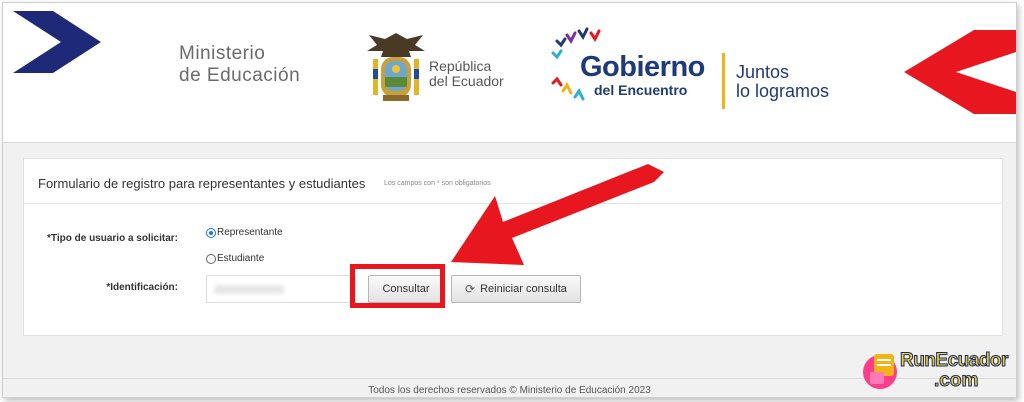  Describe the element at coordinates (956, 381) in the screenshot. I see `watermark-line2: .com` at that location.